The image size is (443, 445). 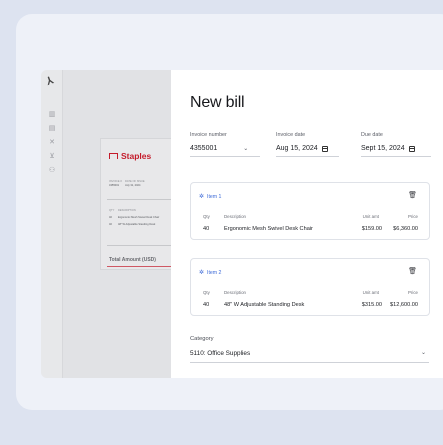 I want to click on users-icon: ⚇, so click(x=52, y=170).